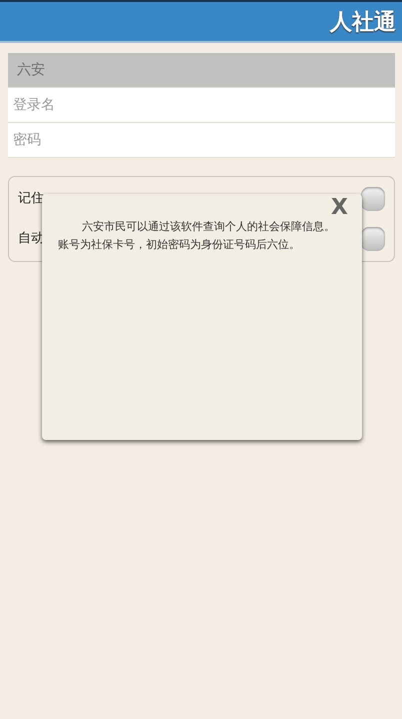 This screenshot has height=719, width=402. What do you see at coordinates (197, 236) in the screenshot?
I see `info-message: 六安市民可以通过该软件查询个人的社会保障信息。账号为社保卡号，初始密码为身份证号码后六位。` at bounding box center [197, 236].